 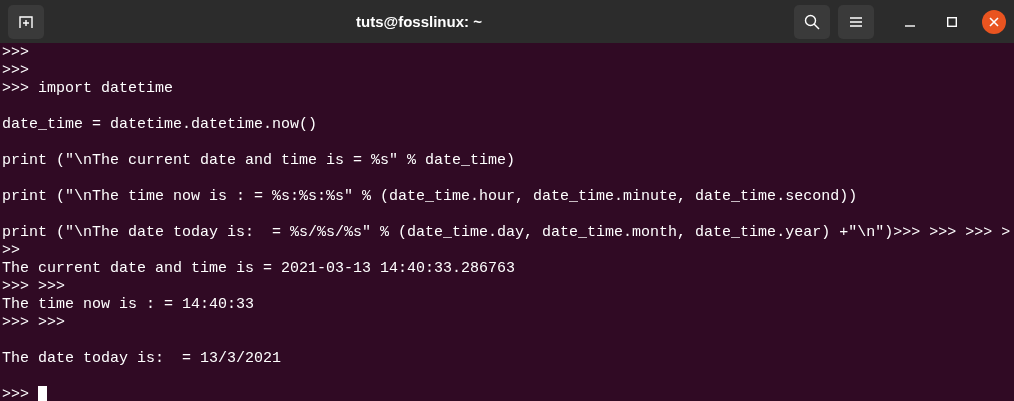 I want to click on text-cursor, so click(x=42, y=393).